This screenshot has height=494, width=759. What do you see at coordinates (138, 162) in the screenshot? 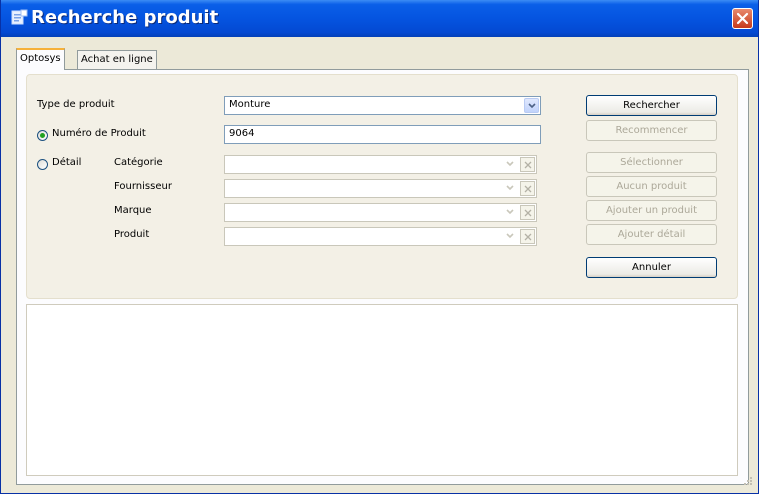
I see `categorie-label: Catégorie` at bounding box center [138, 162].